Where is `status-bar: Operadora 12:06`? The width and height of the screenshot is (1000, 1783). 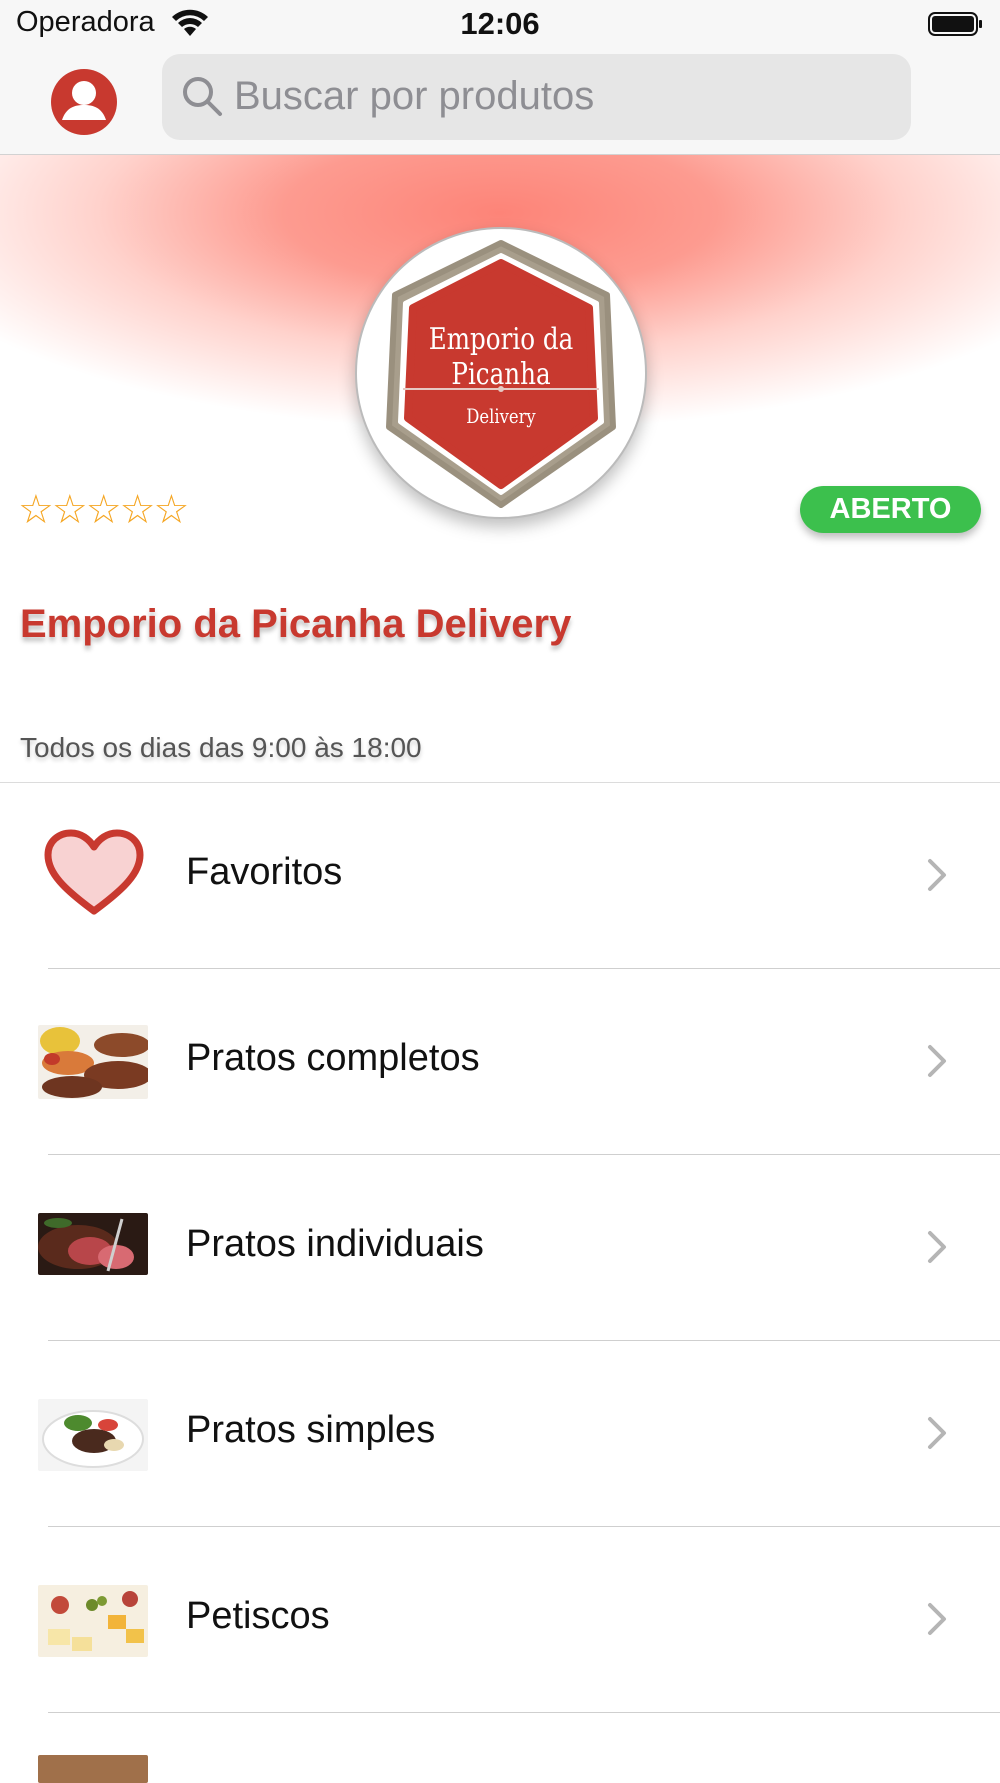 status-bar: Operadora 12:06 is located at coordinates (500, 25).